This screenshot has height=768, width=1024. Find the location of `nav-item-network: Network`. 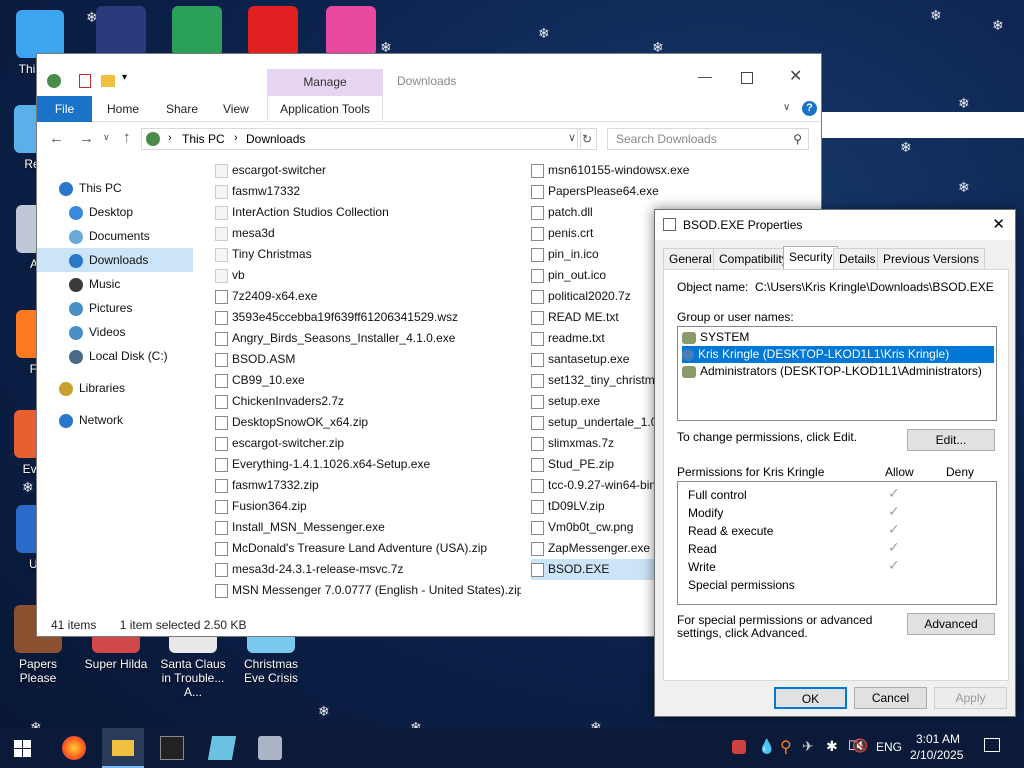

nav-item-network: Network is located at coordinates (115, 420).